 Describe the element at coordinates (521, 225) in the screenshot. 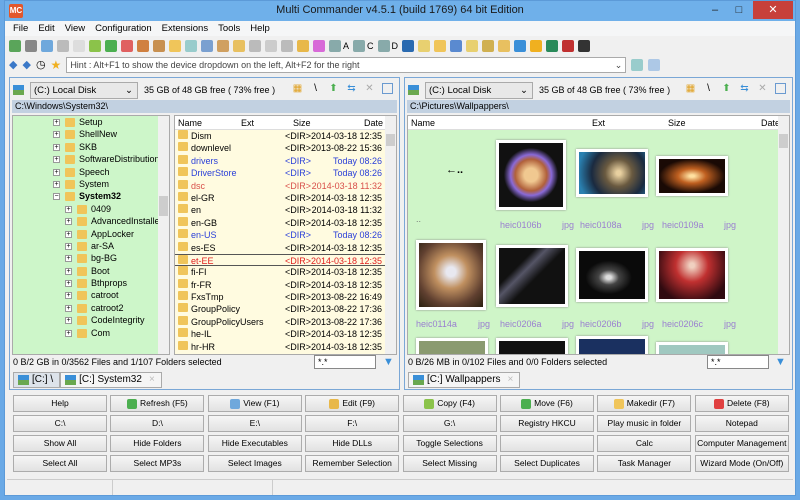

I see `thumbnail-name: heic0106b` at that location.